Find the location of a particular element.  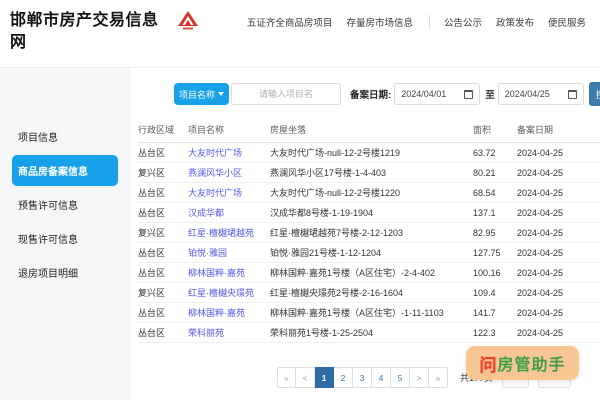

project-link: 荣科丽苑 is located at coordinates (206, 333).